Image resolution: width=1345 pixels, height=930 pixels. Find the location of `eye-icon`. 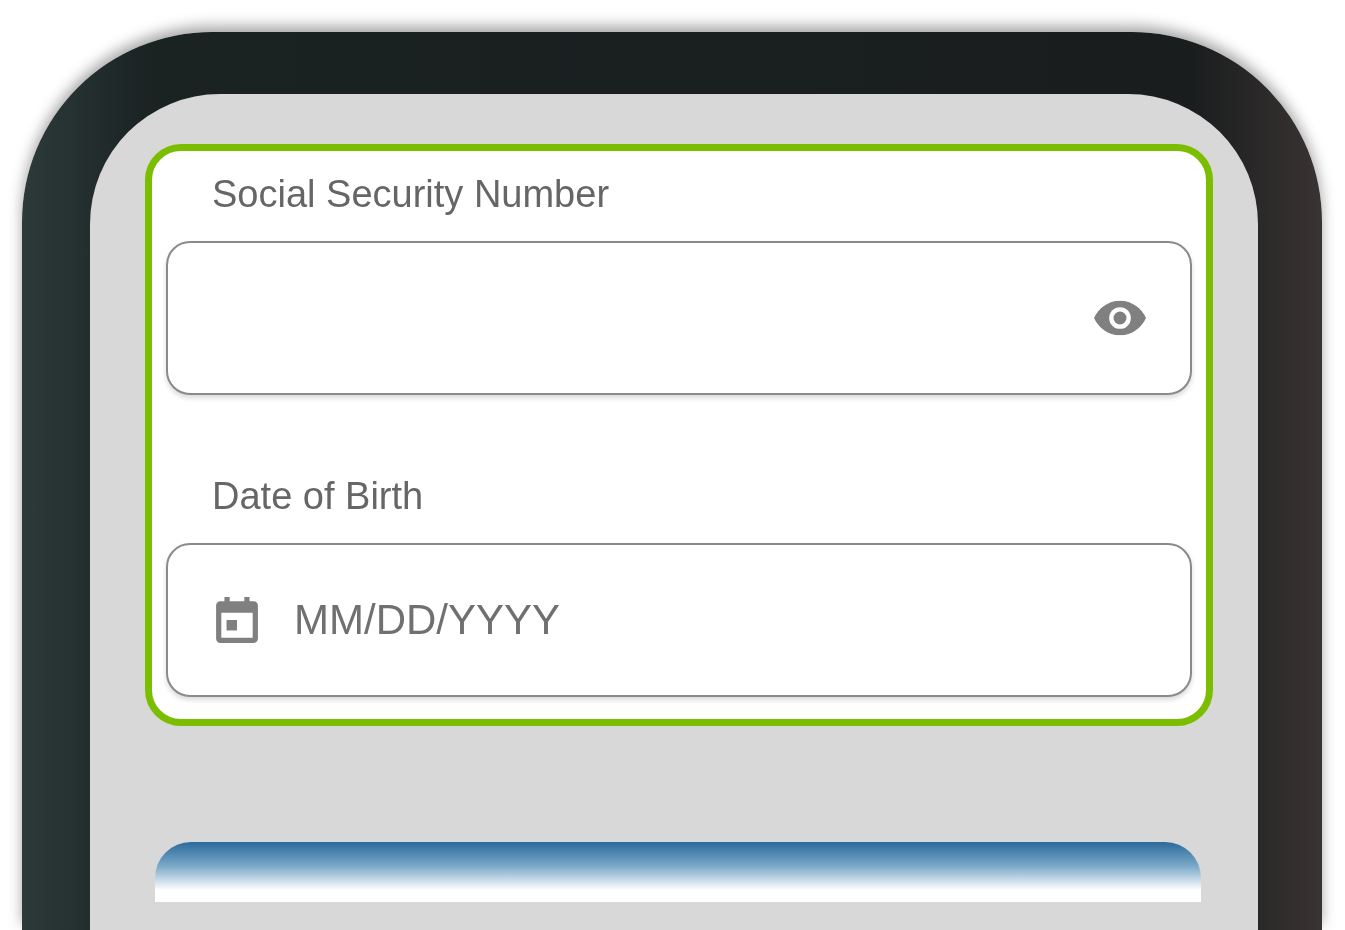

eye-icon is located at coordinates (1120, 318).